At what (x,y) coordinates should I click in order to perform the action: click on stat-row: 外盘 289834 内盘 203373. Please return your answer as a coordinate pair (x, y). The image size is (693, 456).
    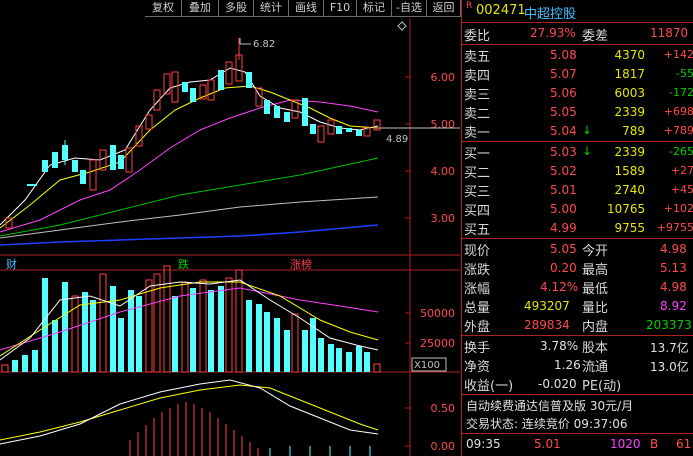
    Looking at the image, I should click on (578, 326).